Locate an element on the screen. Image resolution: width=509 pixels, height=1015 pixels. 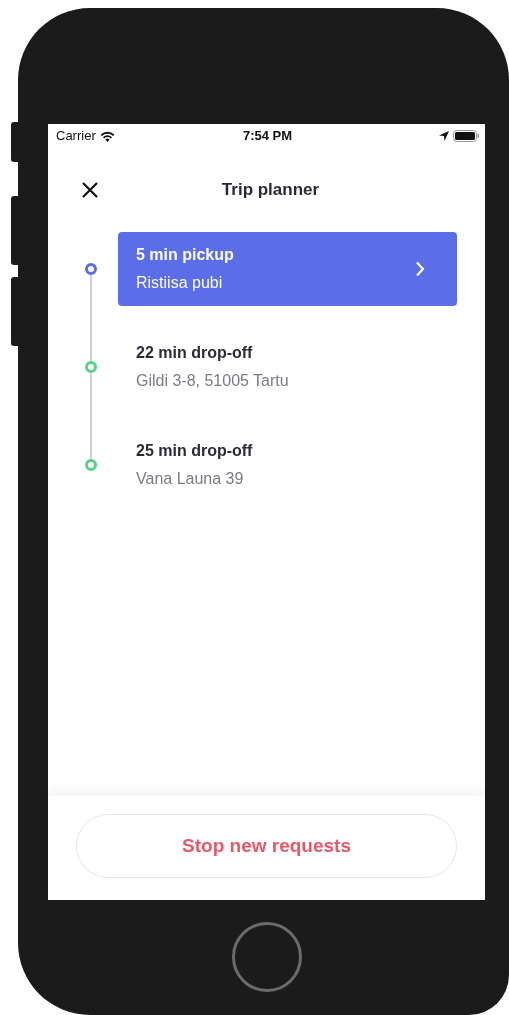
stop-eta: 5 min pickup is located at coordinates (185, 255).